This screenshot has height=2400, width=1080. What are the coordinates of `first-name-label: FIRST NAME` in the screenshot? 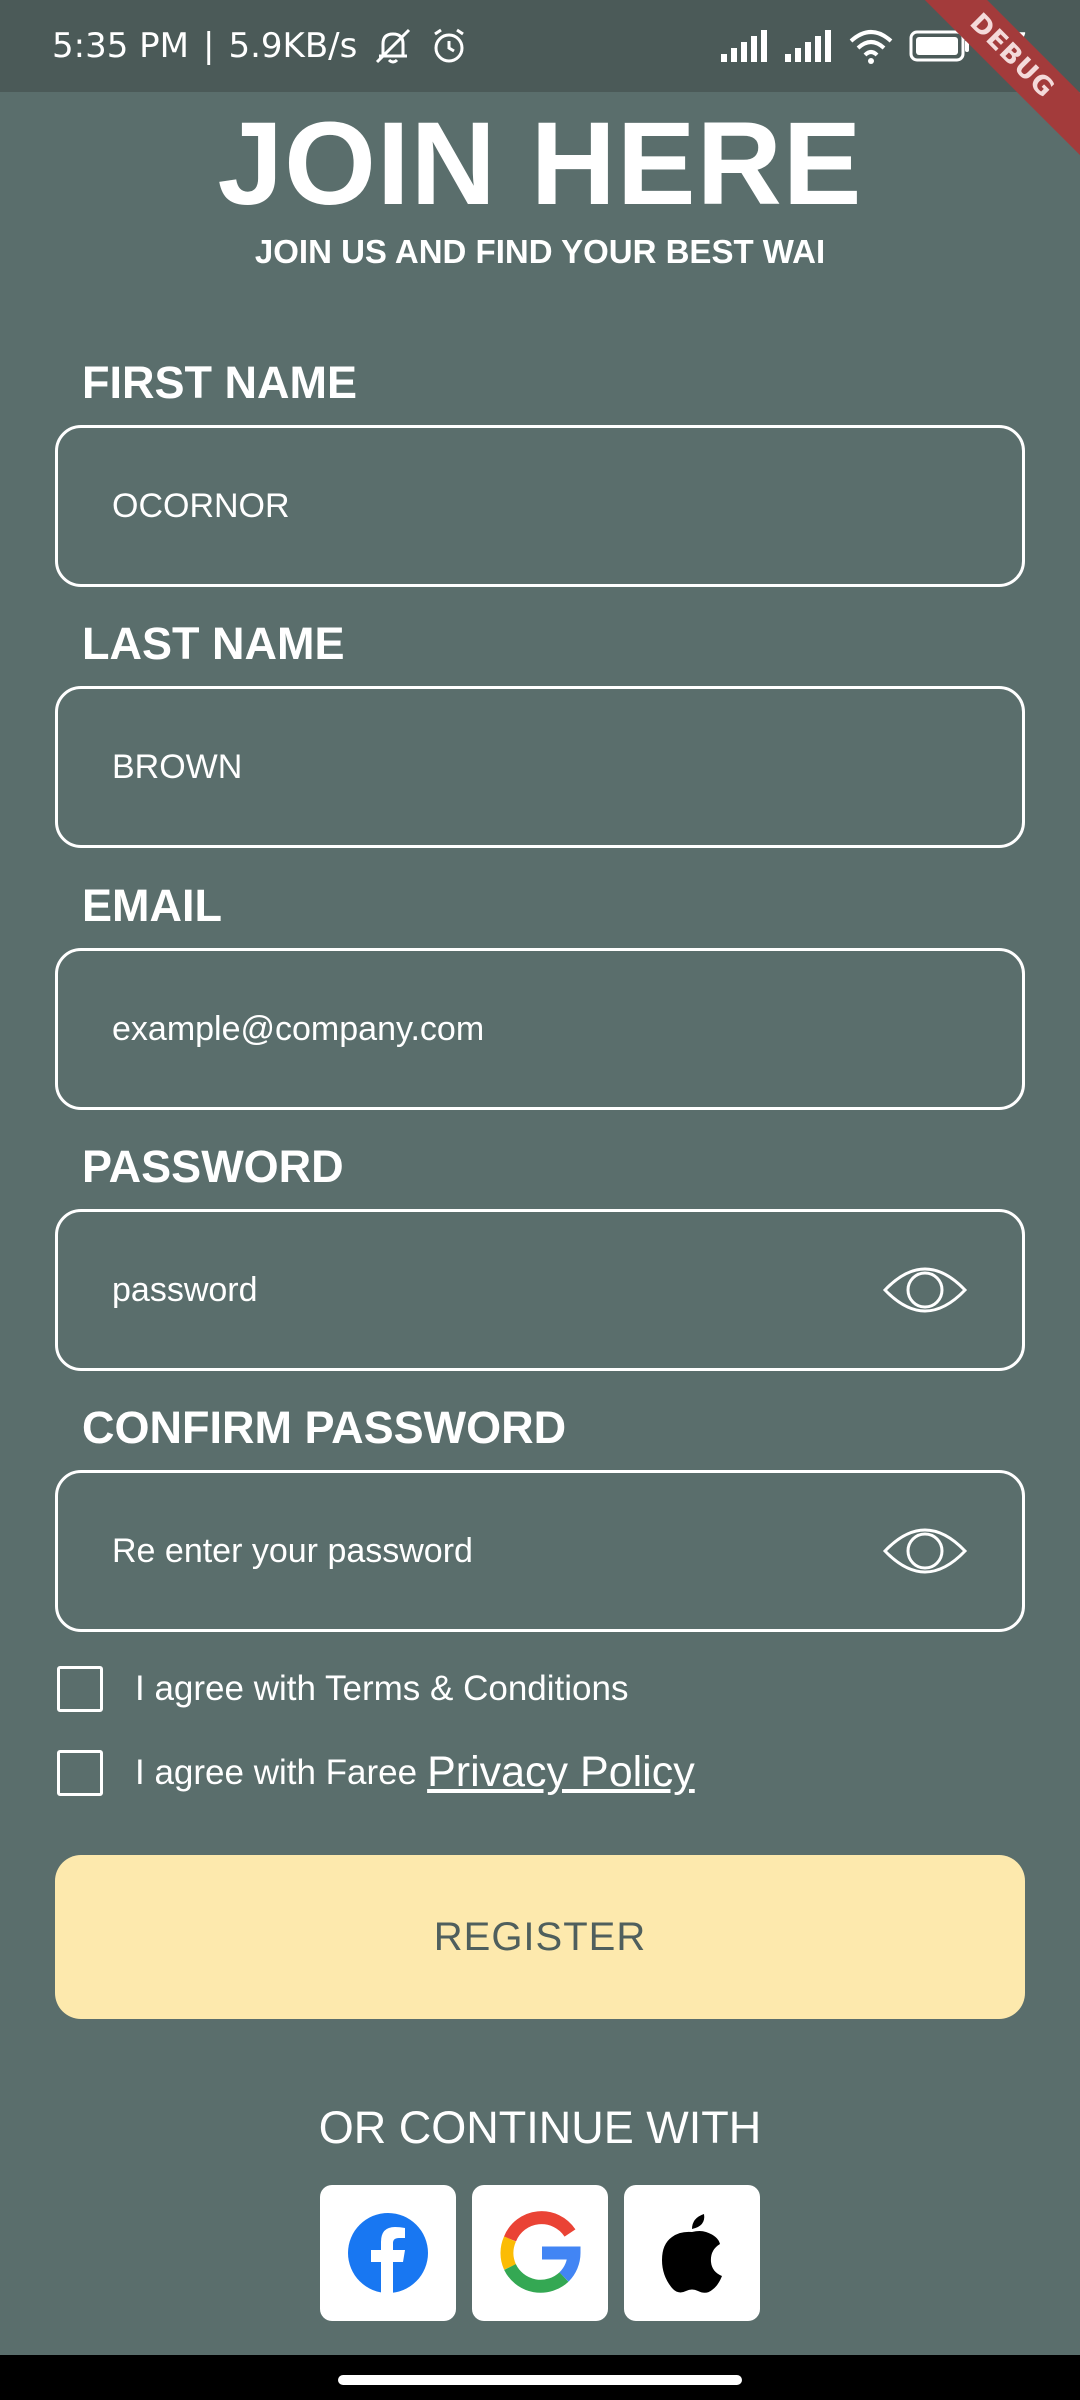 It's located at (219, 382).